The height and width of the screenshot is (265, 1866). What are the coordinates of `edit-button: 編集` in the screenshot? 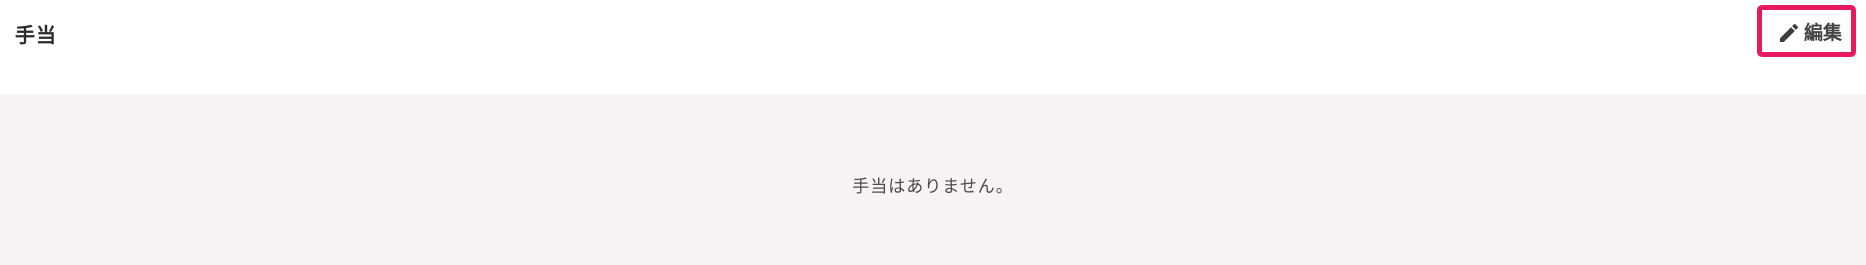 It's located at (1809, 33).